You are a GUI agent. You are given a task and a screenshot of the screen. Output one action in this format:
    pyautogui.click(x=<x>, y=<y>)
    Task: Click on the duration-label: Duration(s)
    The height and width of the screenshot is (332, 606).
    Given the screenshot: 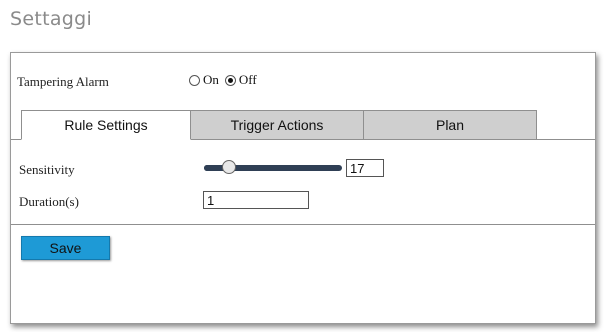 What is the action you would take?
    pyautogui.click(x=49, y=201)
    